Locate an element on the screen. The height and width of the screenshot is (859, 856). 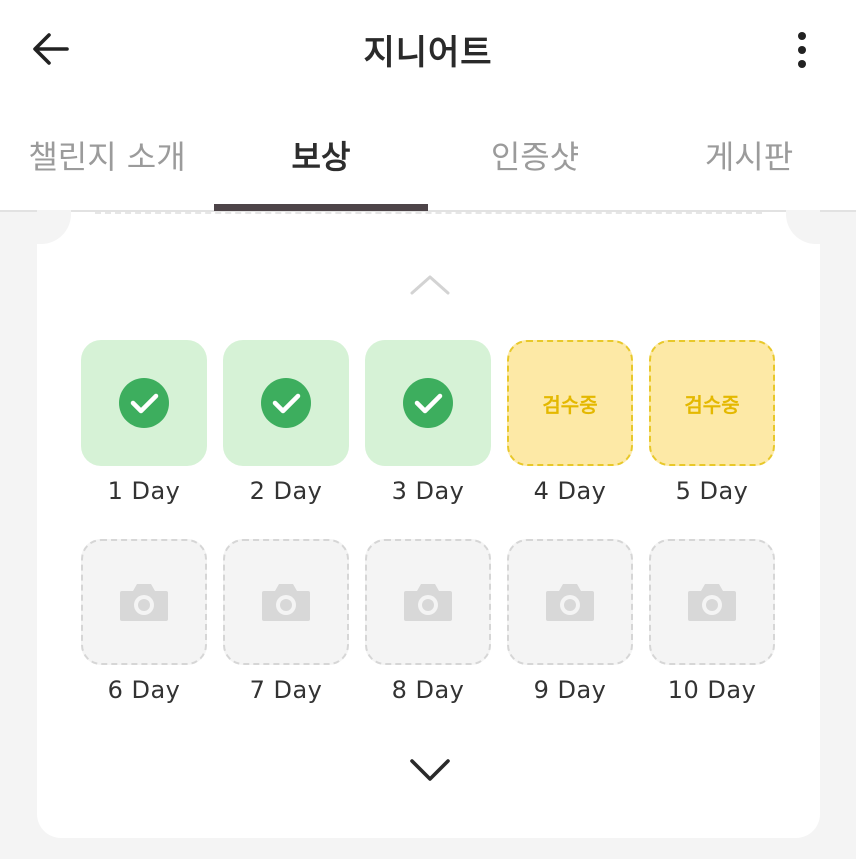
tab-proof-shot: 인증샷 is located at coordinates (535, 155).